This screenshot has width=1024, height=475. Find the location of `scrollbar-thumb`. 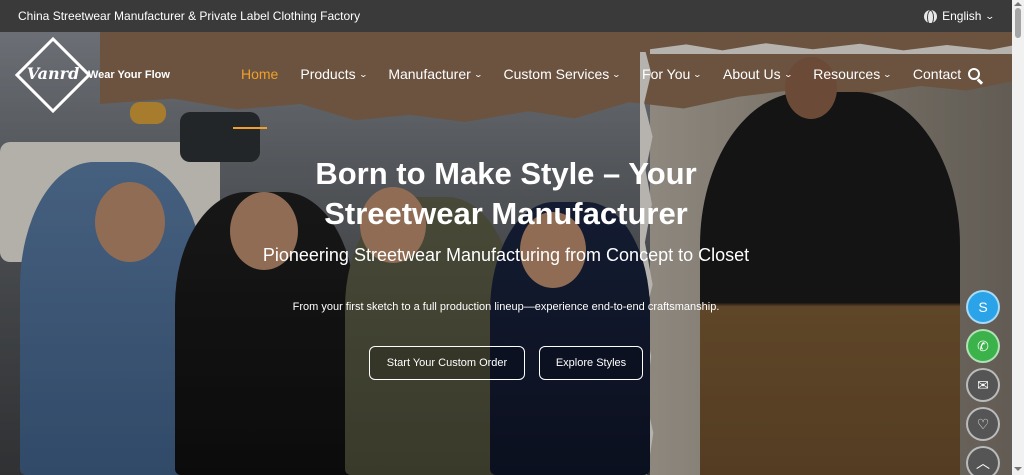

scrollbar-thumb is located at coordinates (1018, 23).